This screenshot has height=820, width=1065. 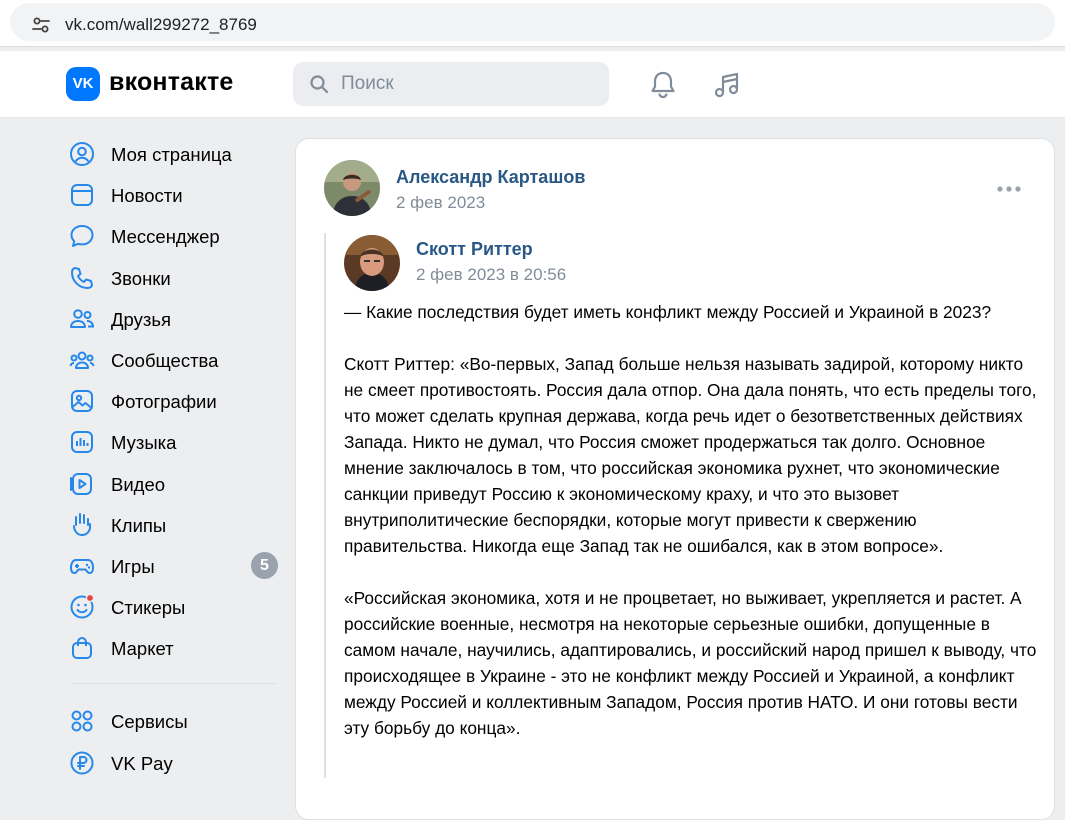 I want to click on repost-author-avatar, so click(x=372, y=263).